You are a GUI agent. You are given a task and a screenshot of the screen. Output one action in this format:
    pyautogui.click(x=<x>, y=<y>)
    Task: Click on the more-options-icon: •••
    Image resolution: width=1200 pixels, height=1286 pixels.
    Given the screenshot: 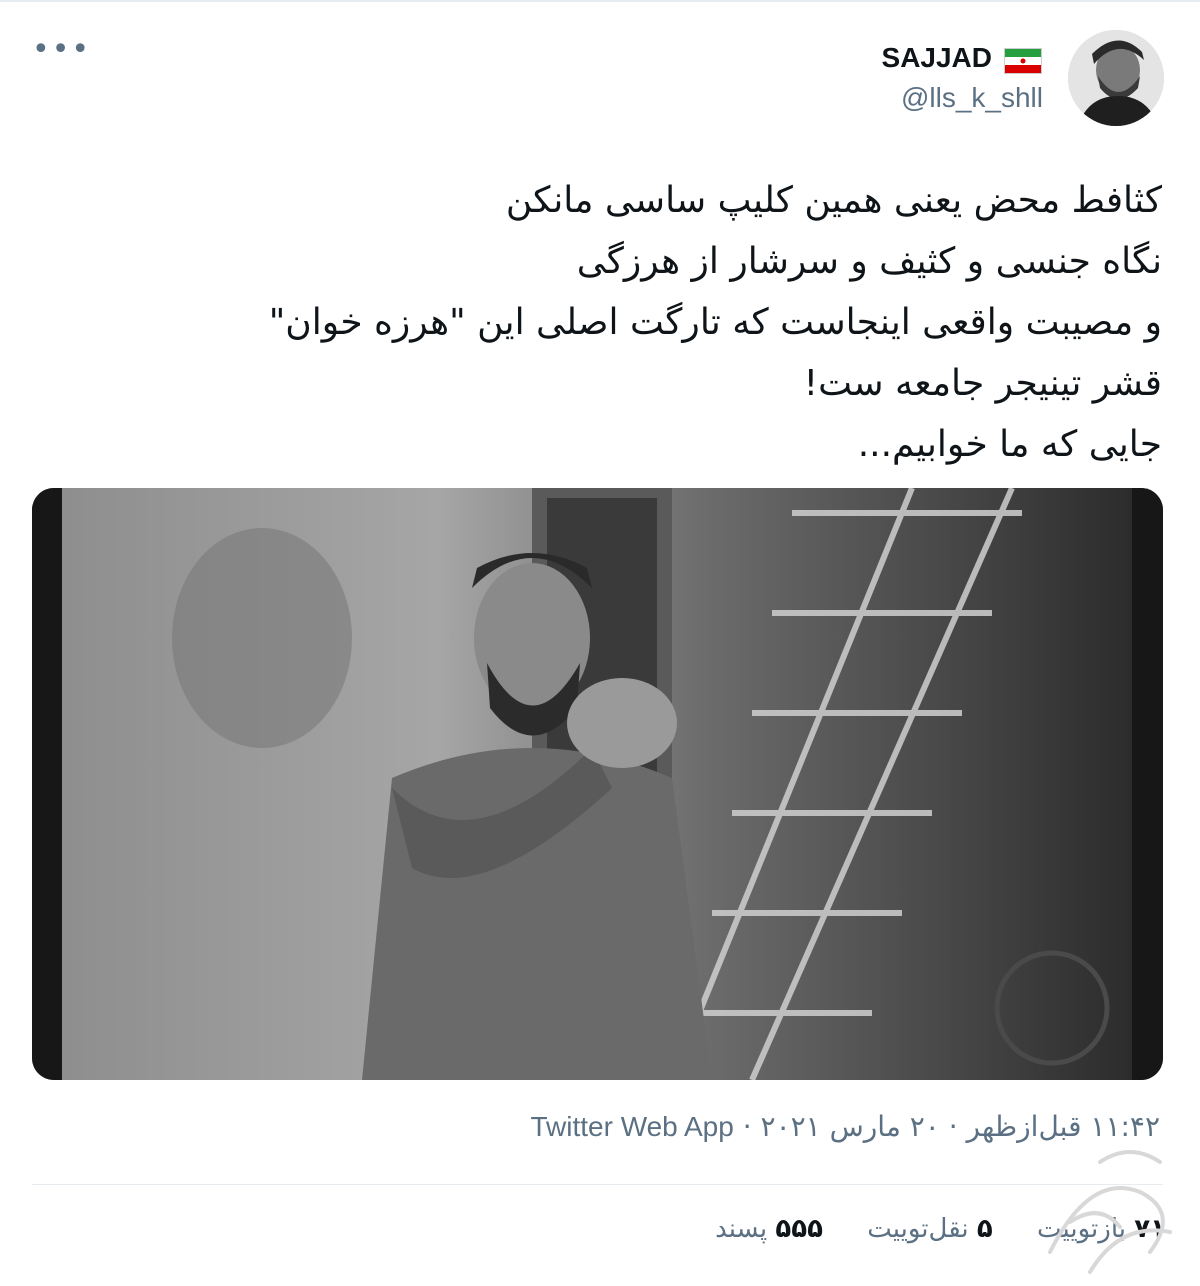 What is the action you would take?
    pyautogui.click(x=61, y=50)
    